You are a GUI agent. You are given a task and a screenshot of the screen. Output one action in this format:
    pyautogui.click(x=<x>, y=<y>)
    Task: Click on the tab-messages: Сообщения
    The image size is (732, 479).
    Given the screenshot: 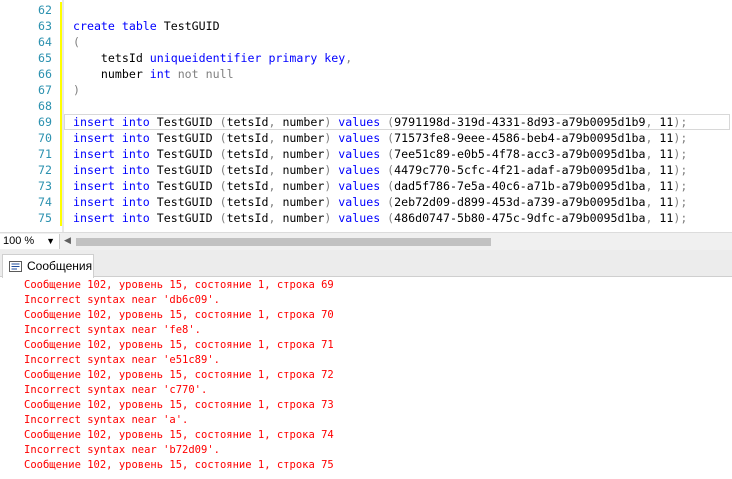 What is the action you would take?
    pyautogui.click(x=48, y=266)
    